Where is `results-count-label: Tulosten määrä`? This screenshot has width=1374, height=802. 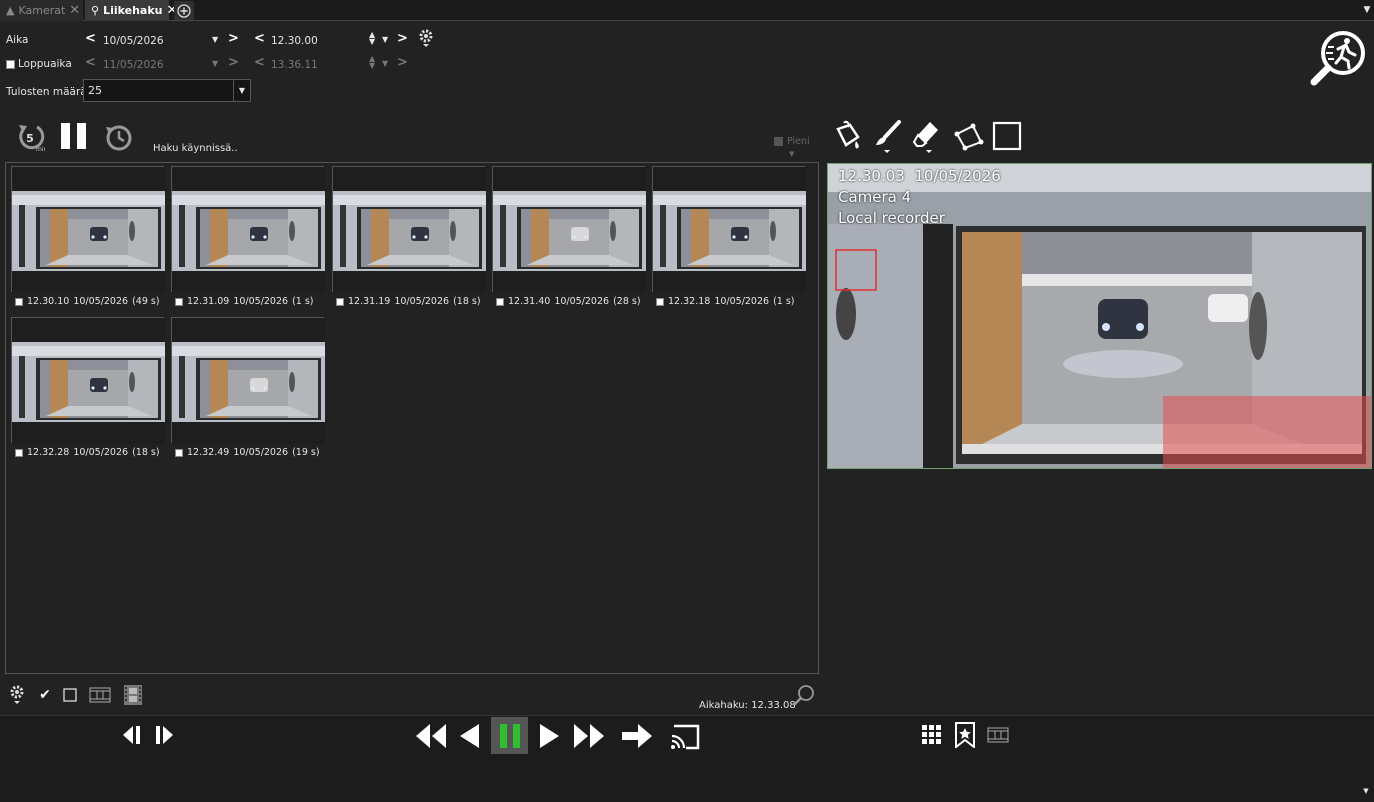
results-count-label: Tulosten määrä is located at coordinates (46, 92).